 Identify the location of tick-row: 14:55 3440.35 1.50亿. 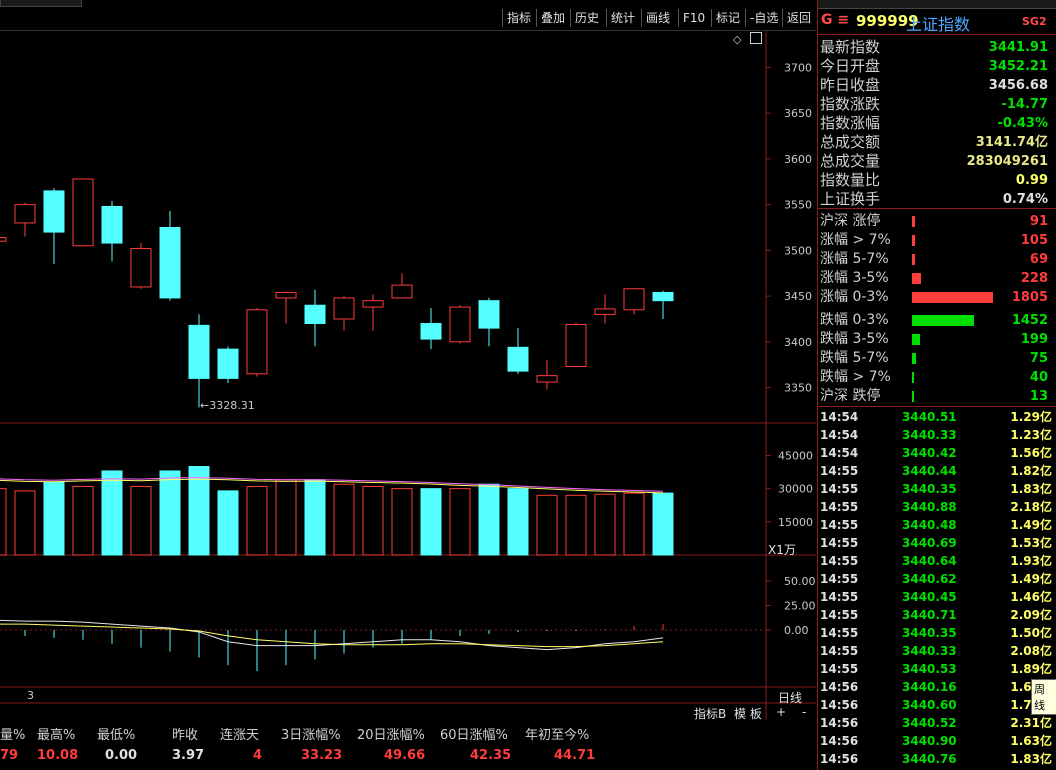
(938, 633).